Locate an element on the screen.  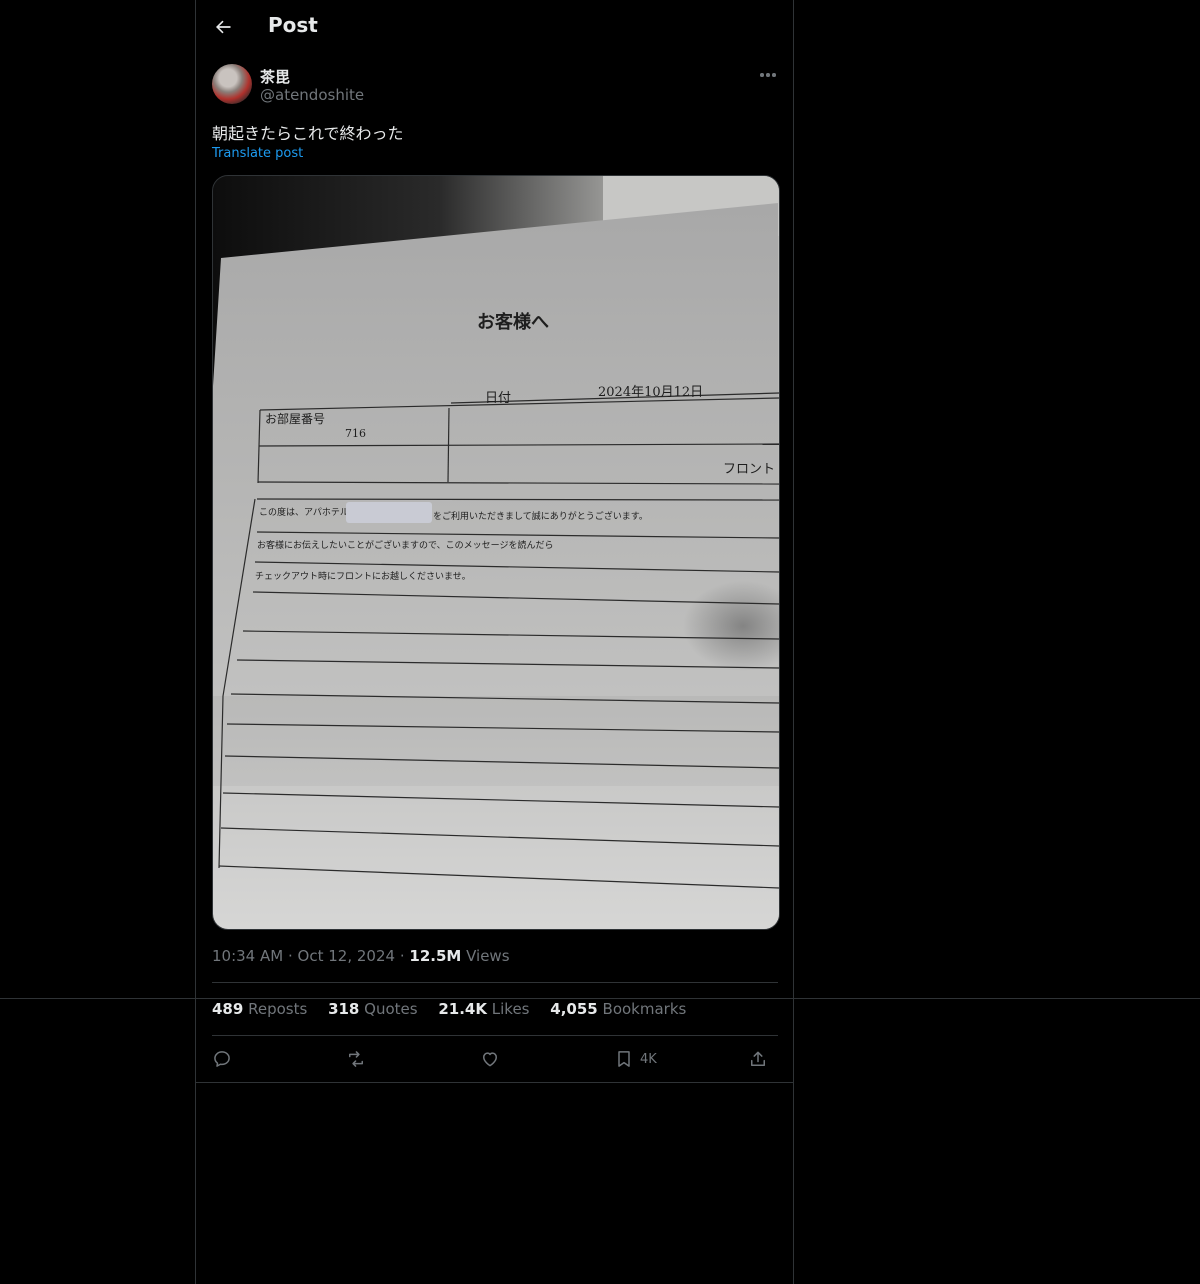
reply-button is located at coordinates (222, 1059).